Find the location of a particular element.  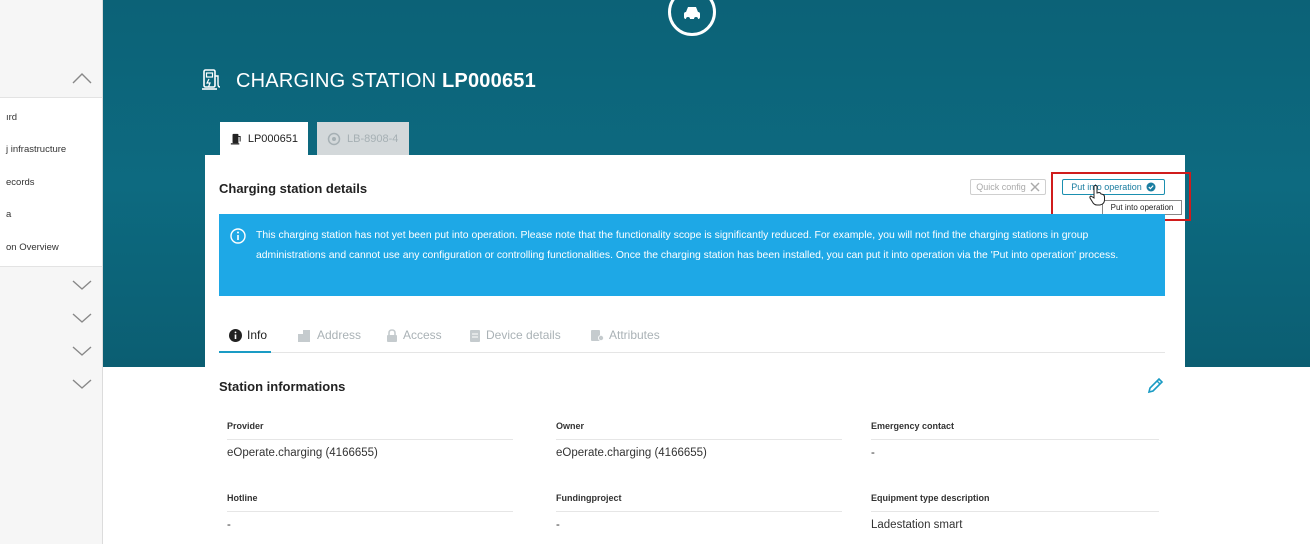

lock-icon is located at coordinates (392, 335).